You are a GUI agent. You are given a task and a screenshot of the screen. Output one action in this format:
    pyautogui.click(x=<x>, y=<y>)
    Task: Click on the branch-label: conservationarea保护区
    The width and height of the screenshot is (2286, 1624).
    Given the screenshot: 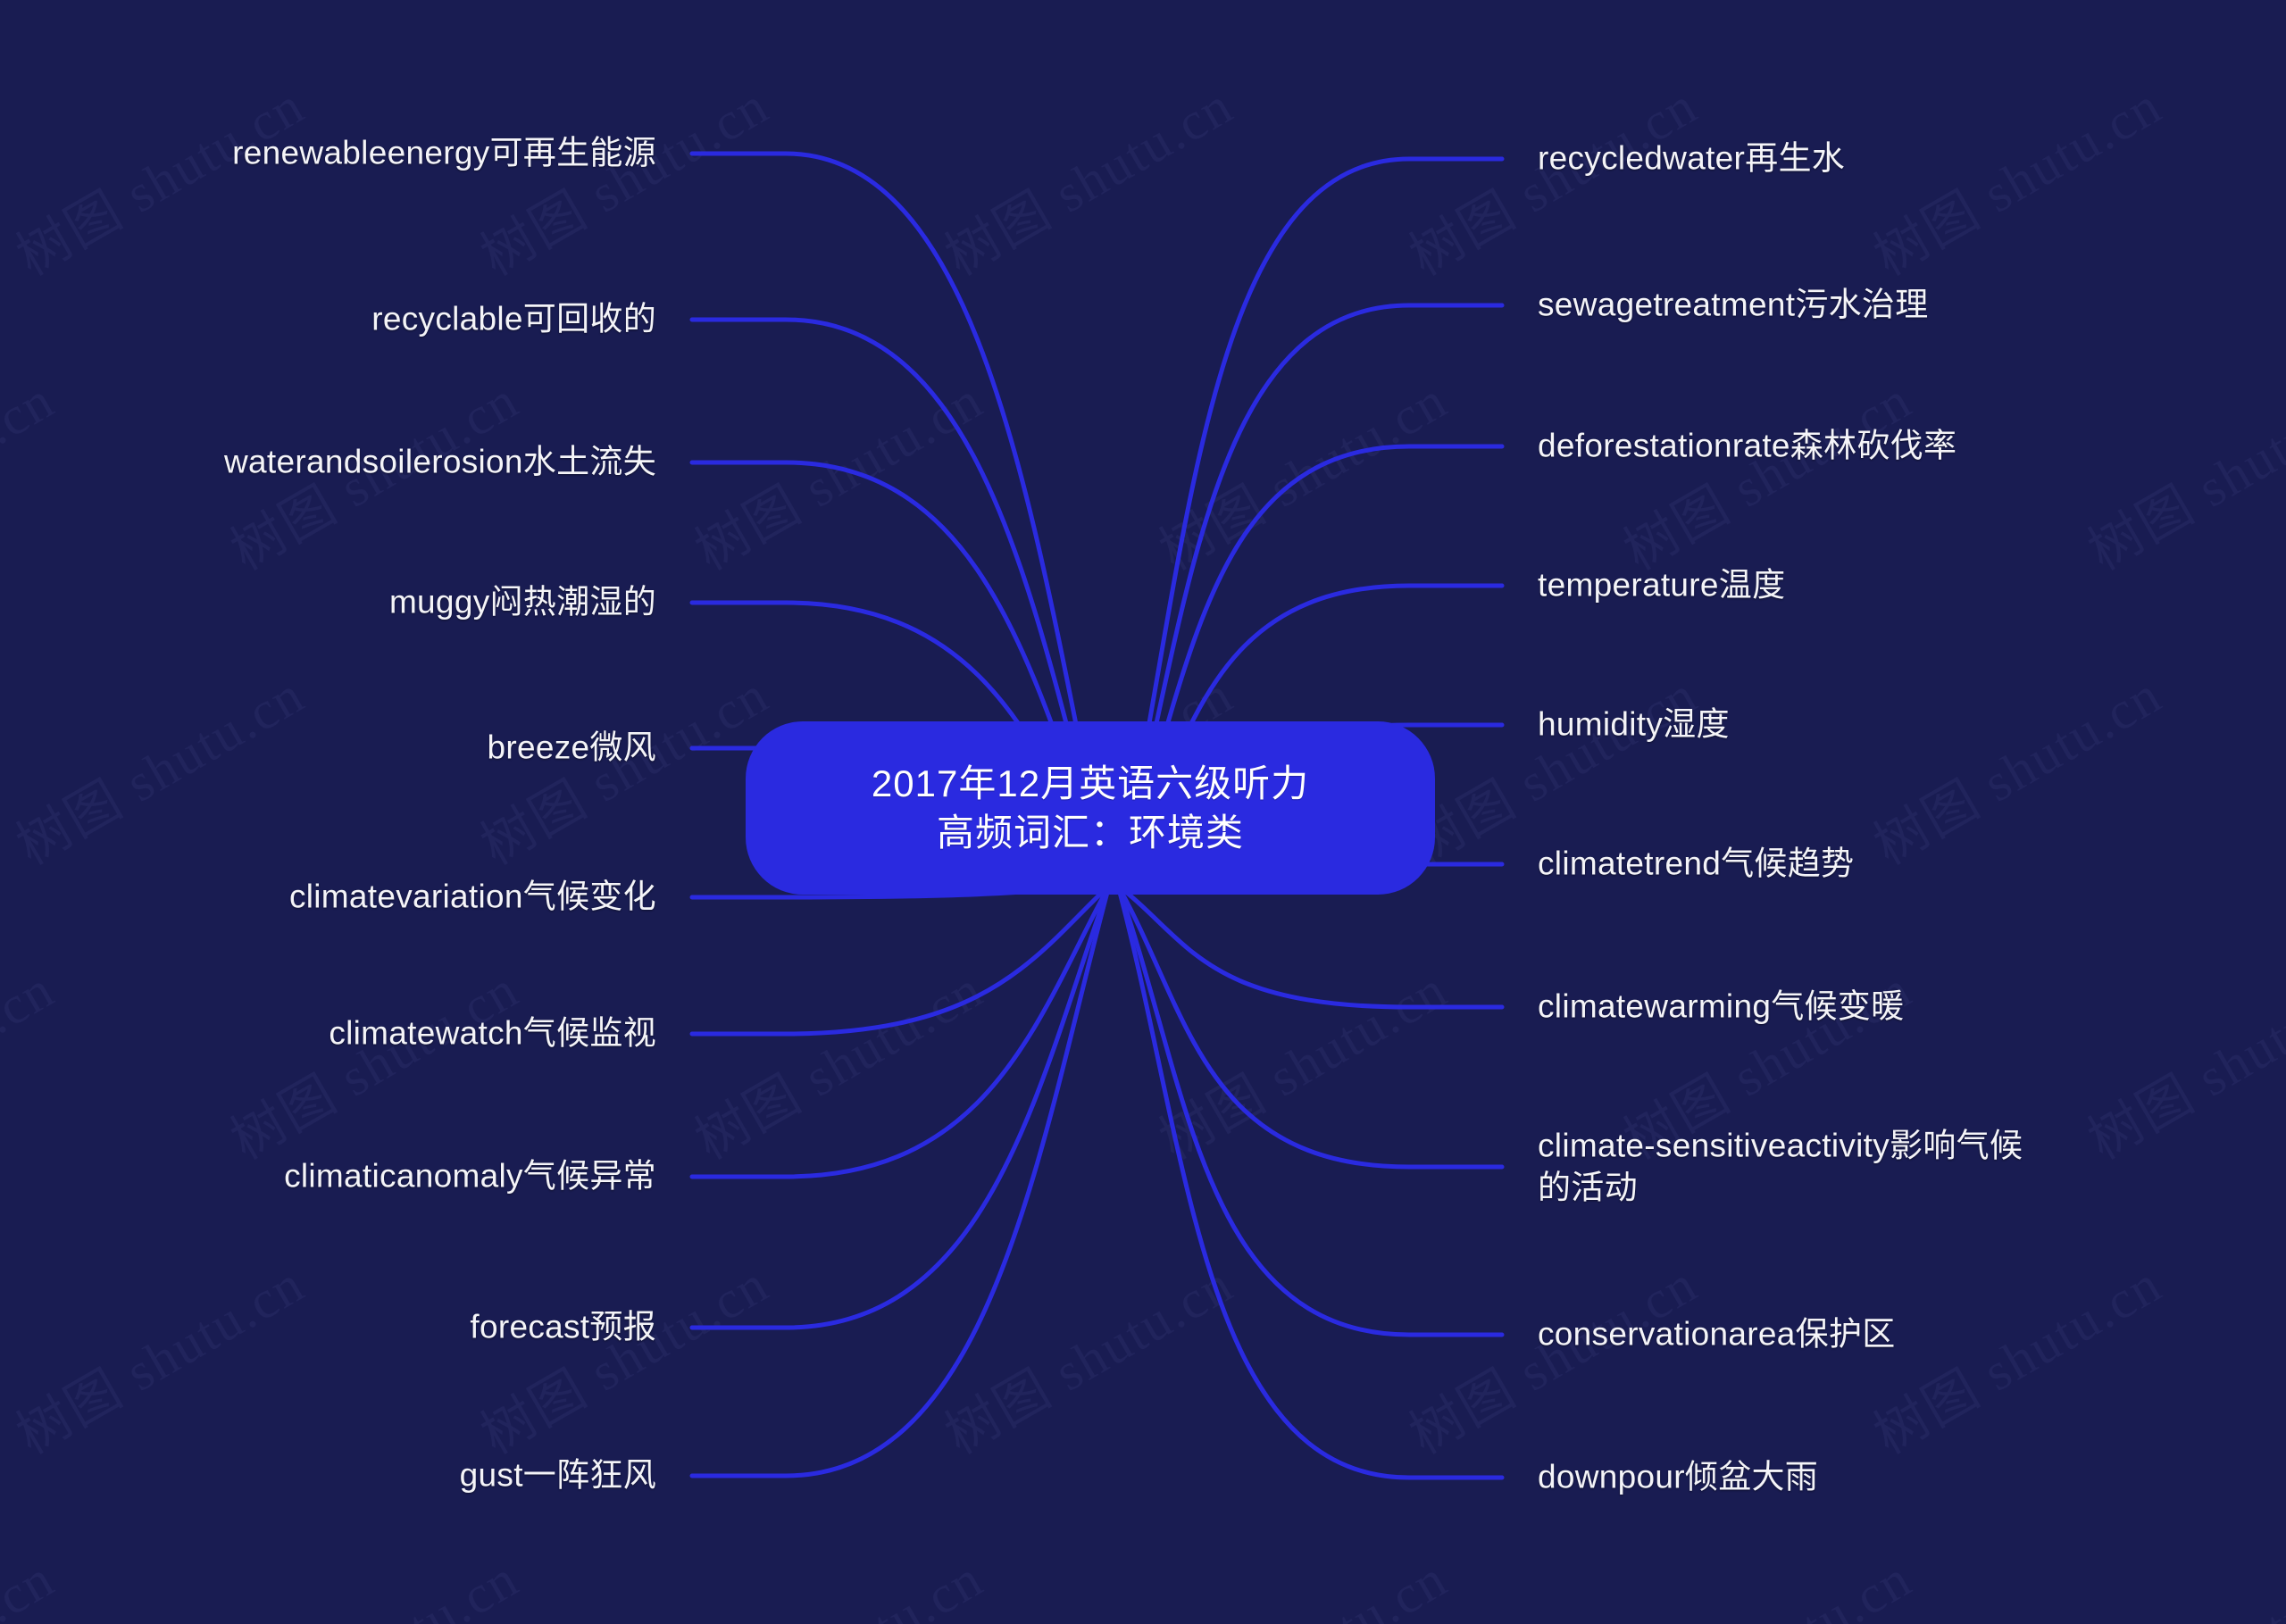 What is the action you would take?
    pyautogui.click(x=1717, y=1335)
    